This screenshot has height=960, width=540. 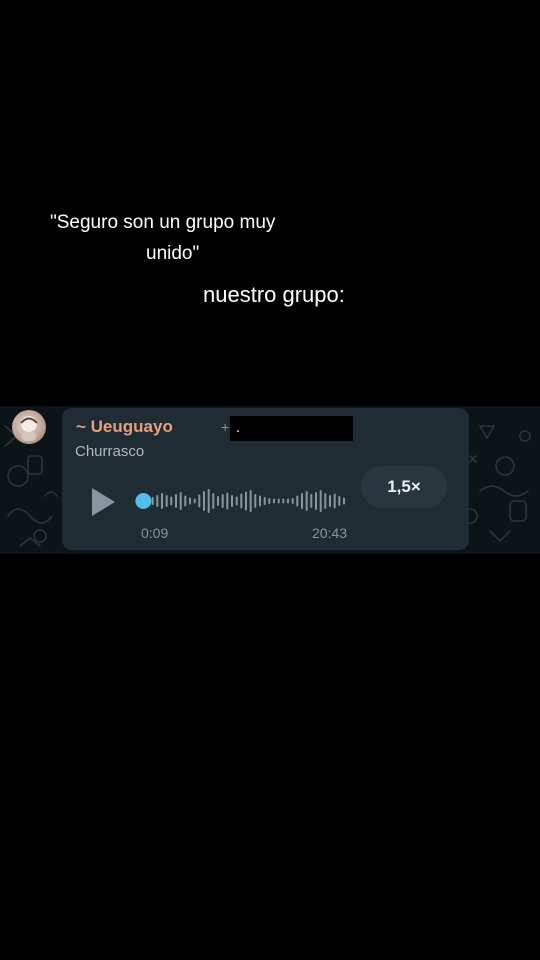 What do you see at coordinates (265, 479) in the screenshot?
I see `voice-message-bubble: ~ Ueuguayo + . Churrasco 0:09 20:43 1,5×` at bounding box center [265, 479].